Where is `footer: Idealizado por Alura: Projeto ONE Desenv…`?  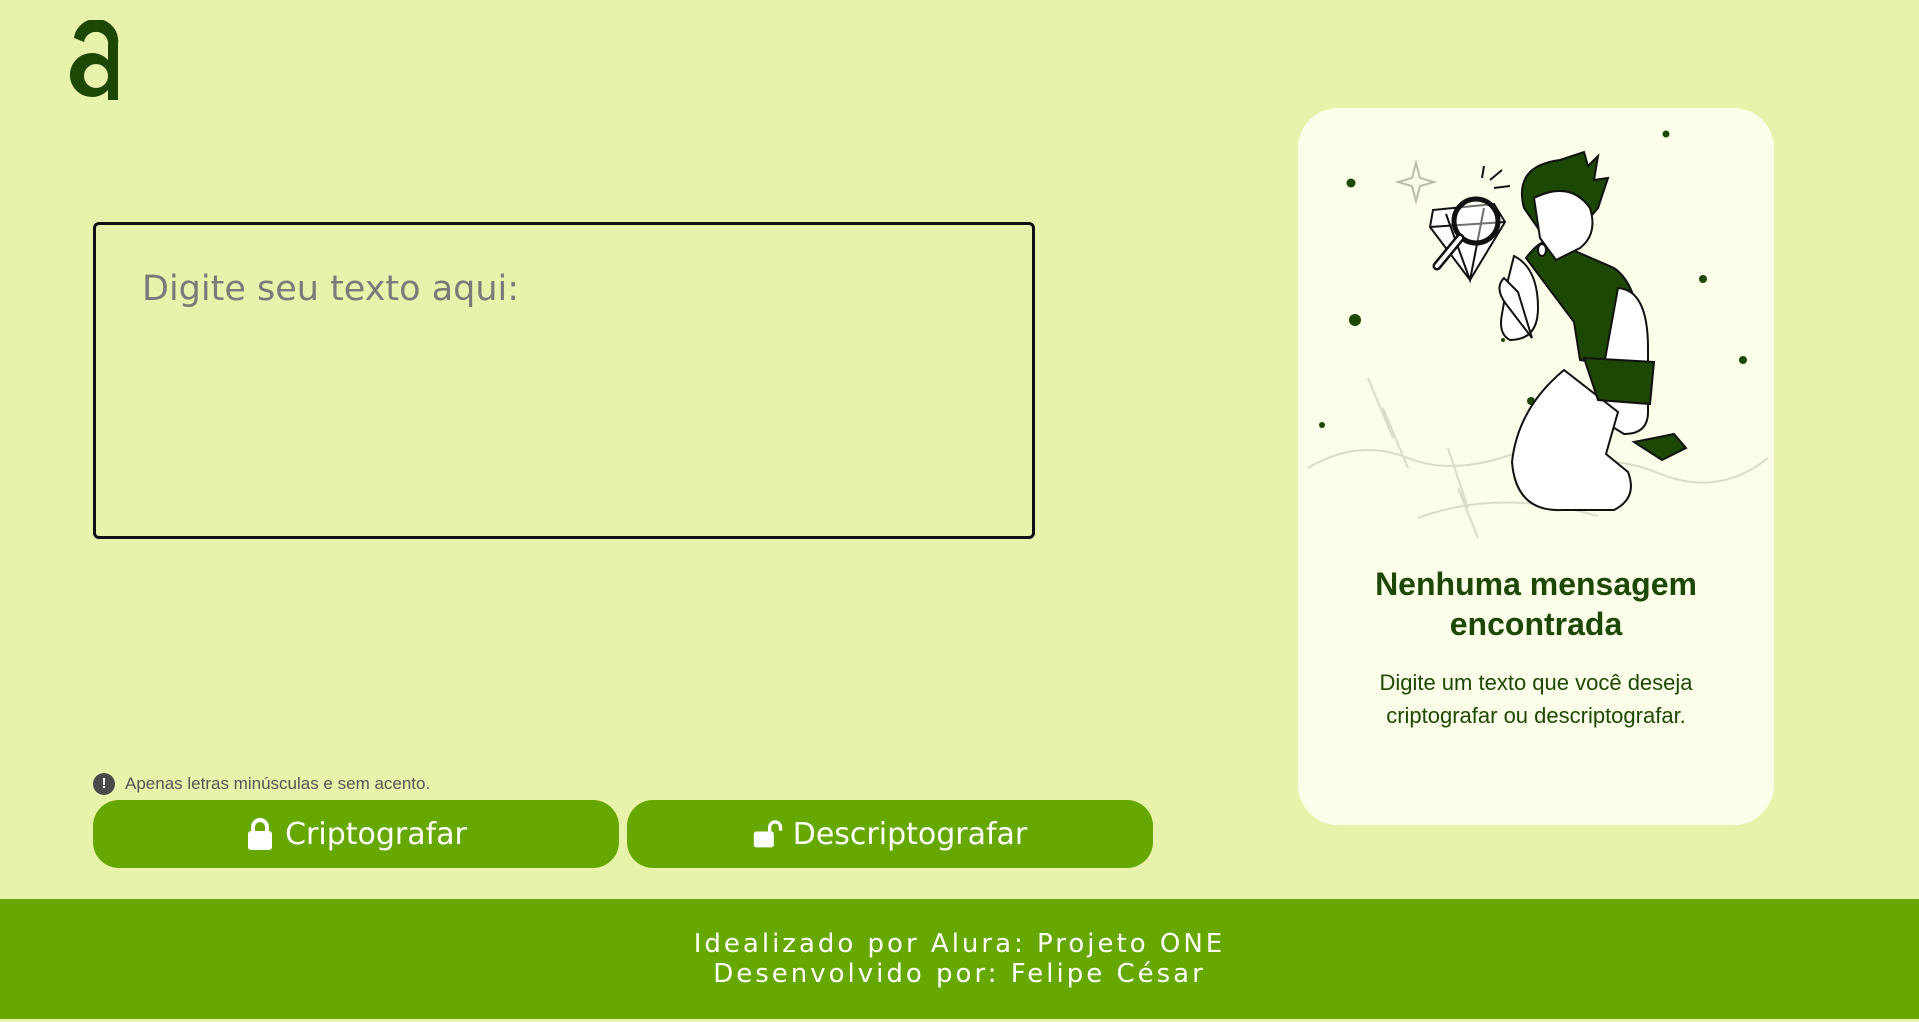 footer: Idealizado por Alura: Projeto ONE Desenv… is located at coordinates (959, 959).